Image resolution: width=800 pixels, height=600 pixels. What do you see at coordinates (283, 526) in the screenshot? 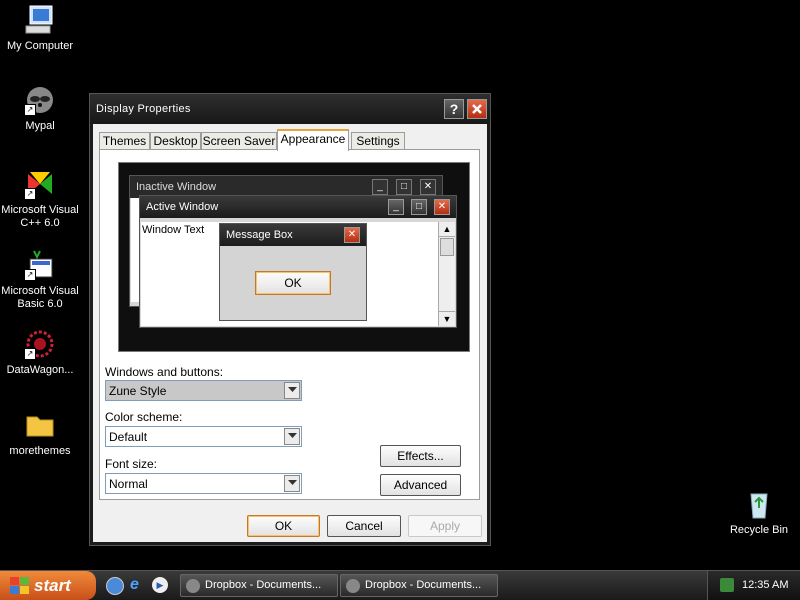
I see `ok-button: OK` at bounding box center [283, 526].